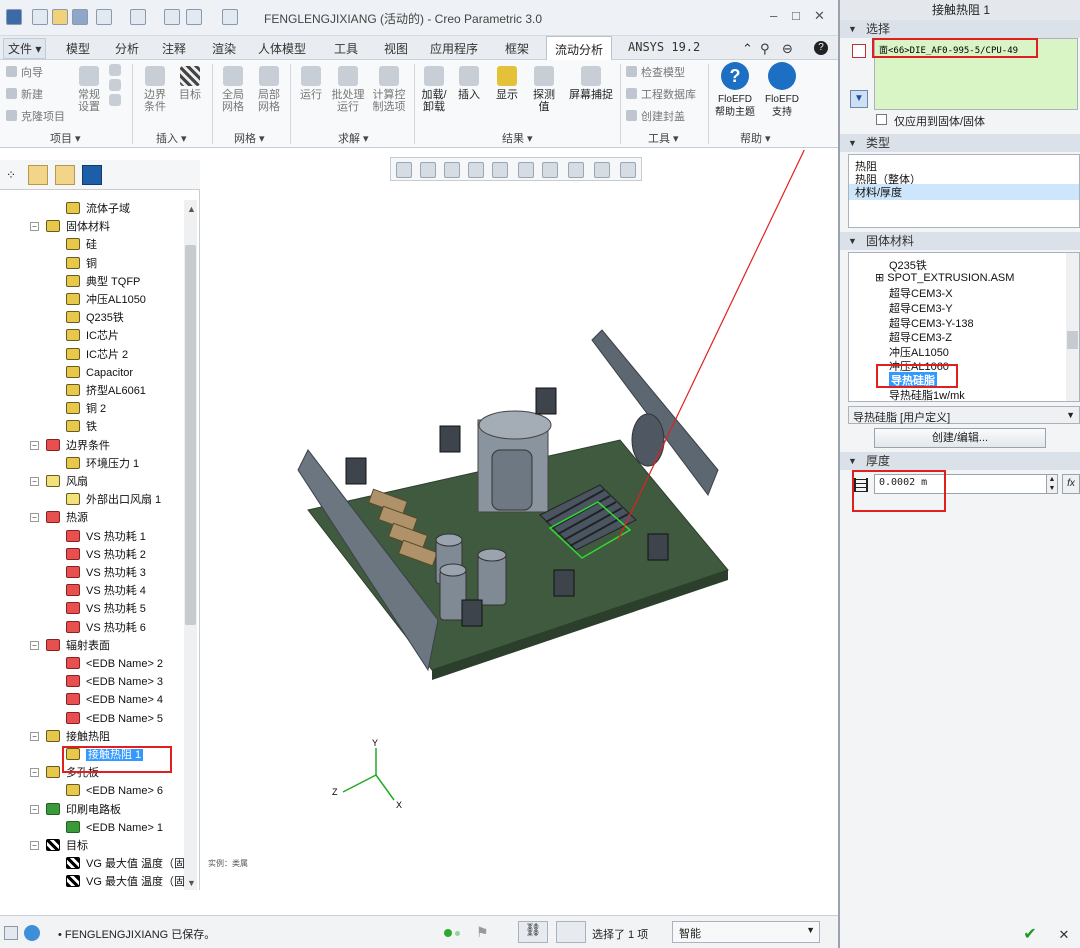  I want to click on tree-item: VS 热功耗 3, so click(106, 573).